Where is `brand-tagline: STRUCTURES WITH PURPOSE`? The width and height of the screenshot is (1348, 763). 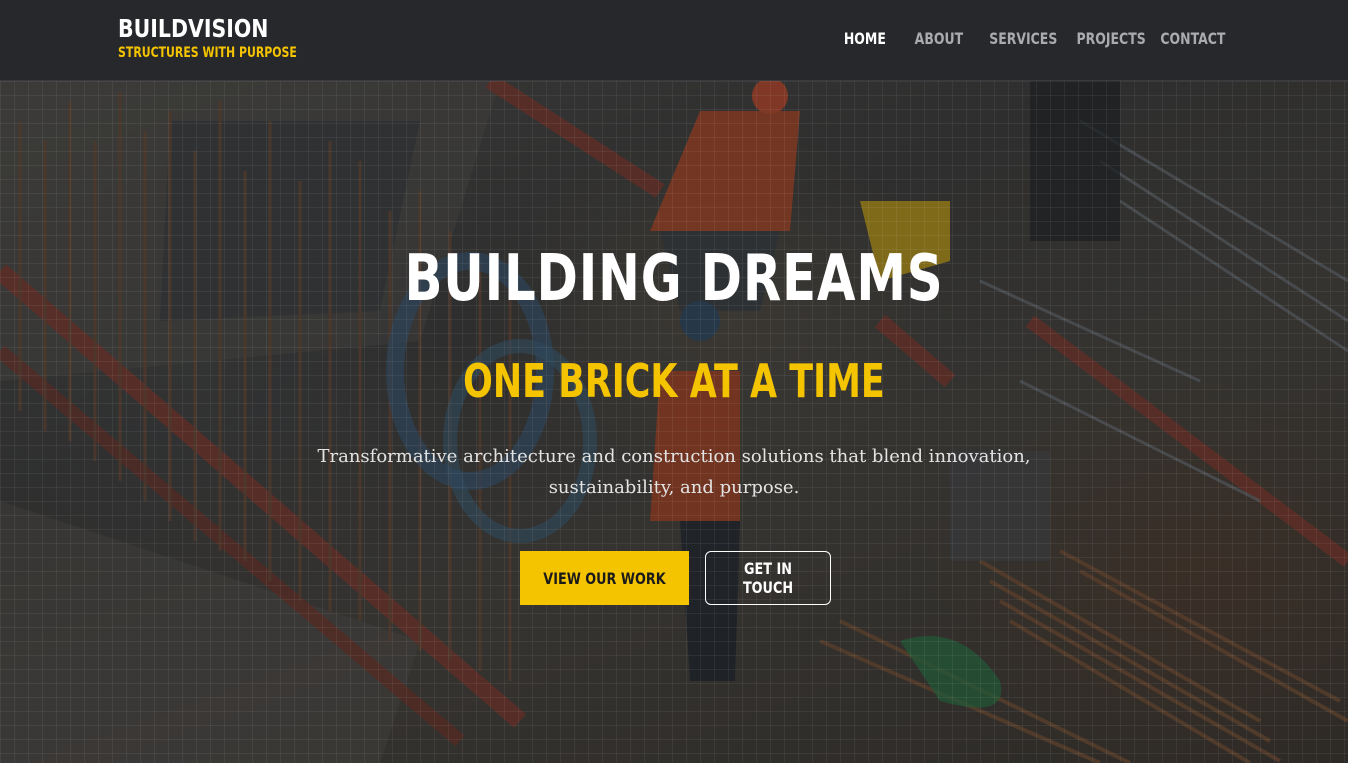
brand-tagline: STRUCTURES WITH PURPOSE is located at coordinates (207, 53).